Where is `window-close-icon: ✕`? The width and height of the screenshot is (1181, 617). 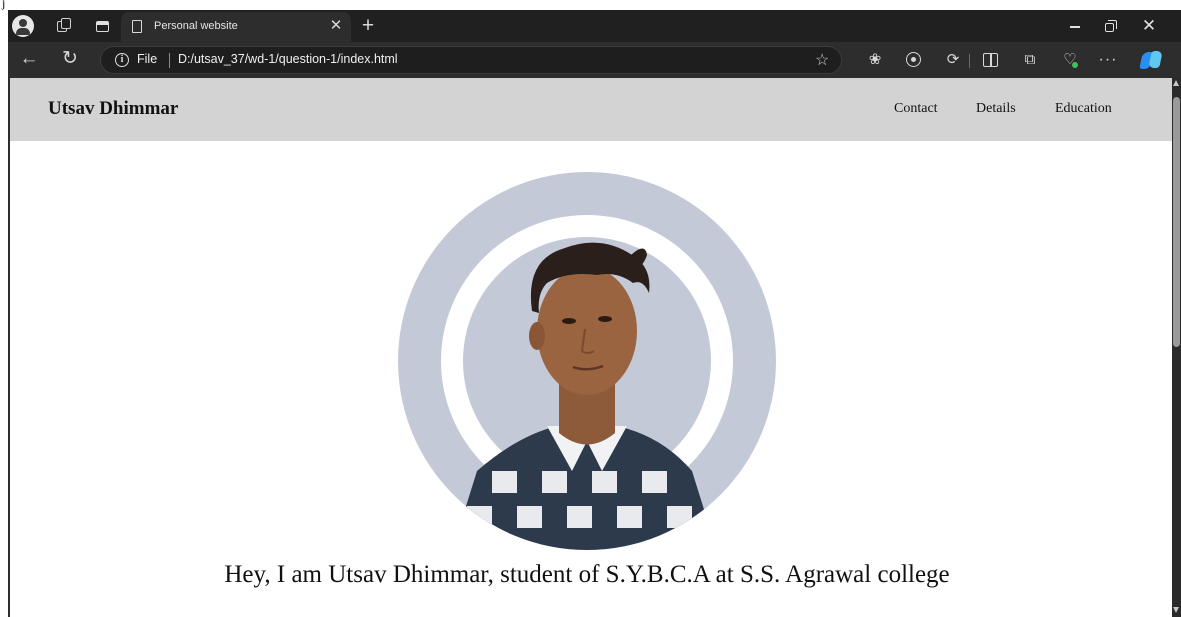
window-close-icon: ✕ is located at coordinates (1149, 26).